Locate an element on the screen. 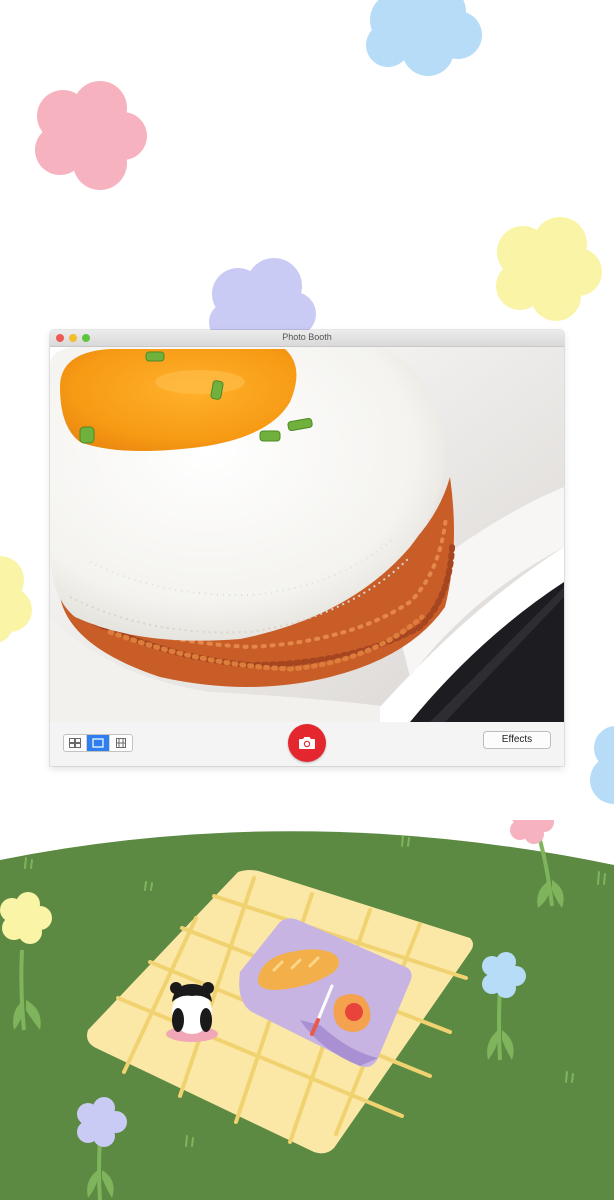  single-frame-icon is located at coordinates (98, 743).